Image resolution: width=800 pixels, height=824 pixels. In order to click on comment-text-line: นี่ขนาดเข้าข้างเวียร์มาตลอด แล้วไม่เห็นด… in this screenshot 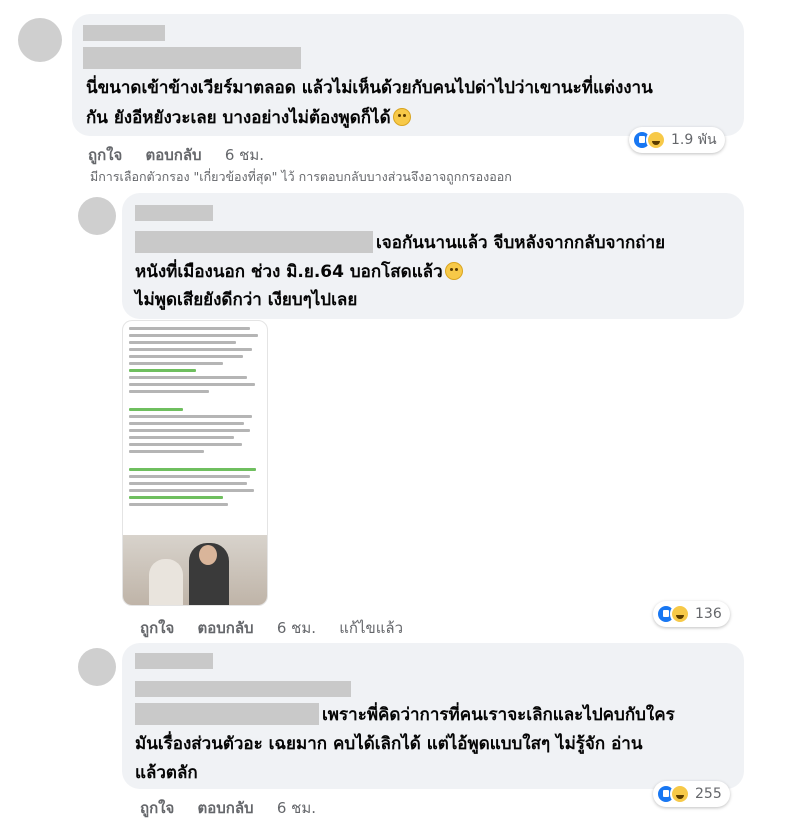, I will do `click(369, 88)`.